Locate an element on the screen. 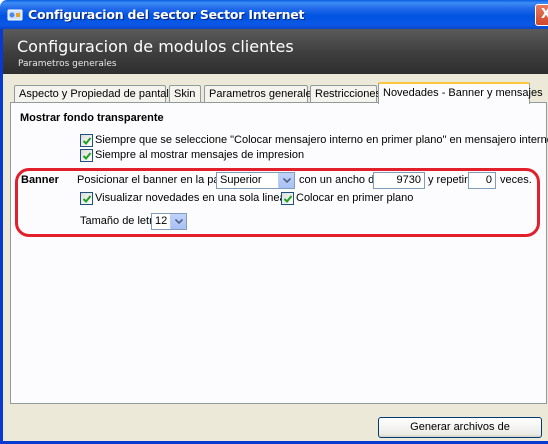 The width and height of the screenshot is (548, 444). tab-skin: Skin is located at coordinates (185, 94).